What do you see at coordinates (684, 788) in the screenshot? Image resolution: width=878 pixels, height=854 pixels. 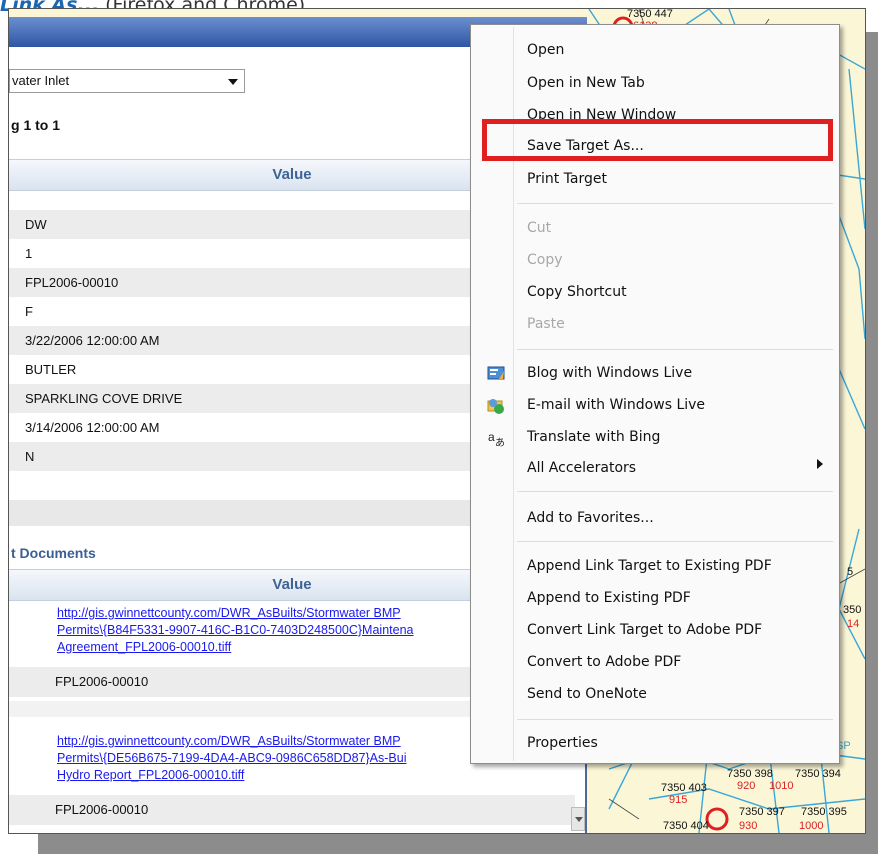 I see `map-label: 7350 403` at bounding box center [684, 788].